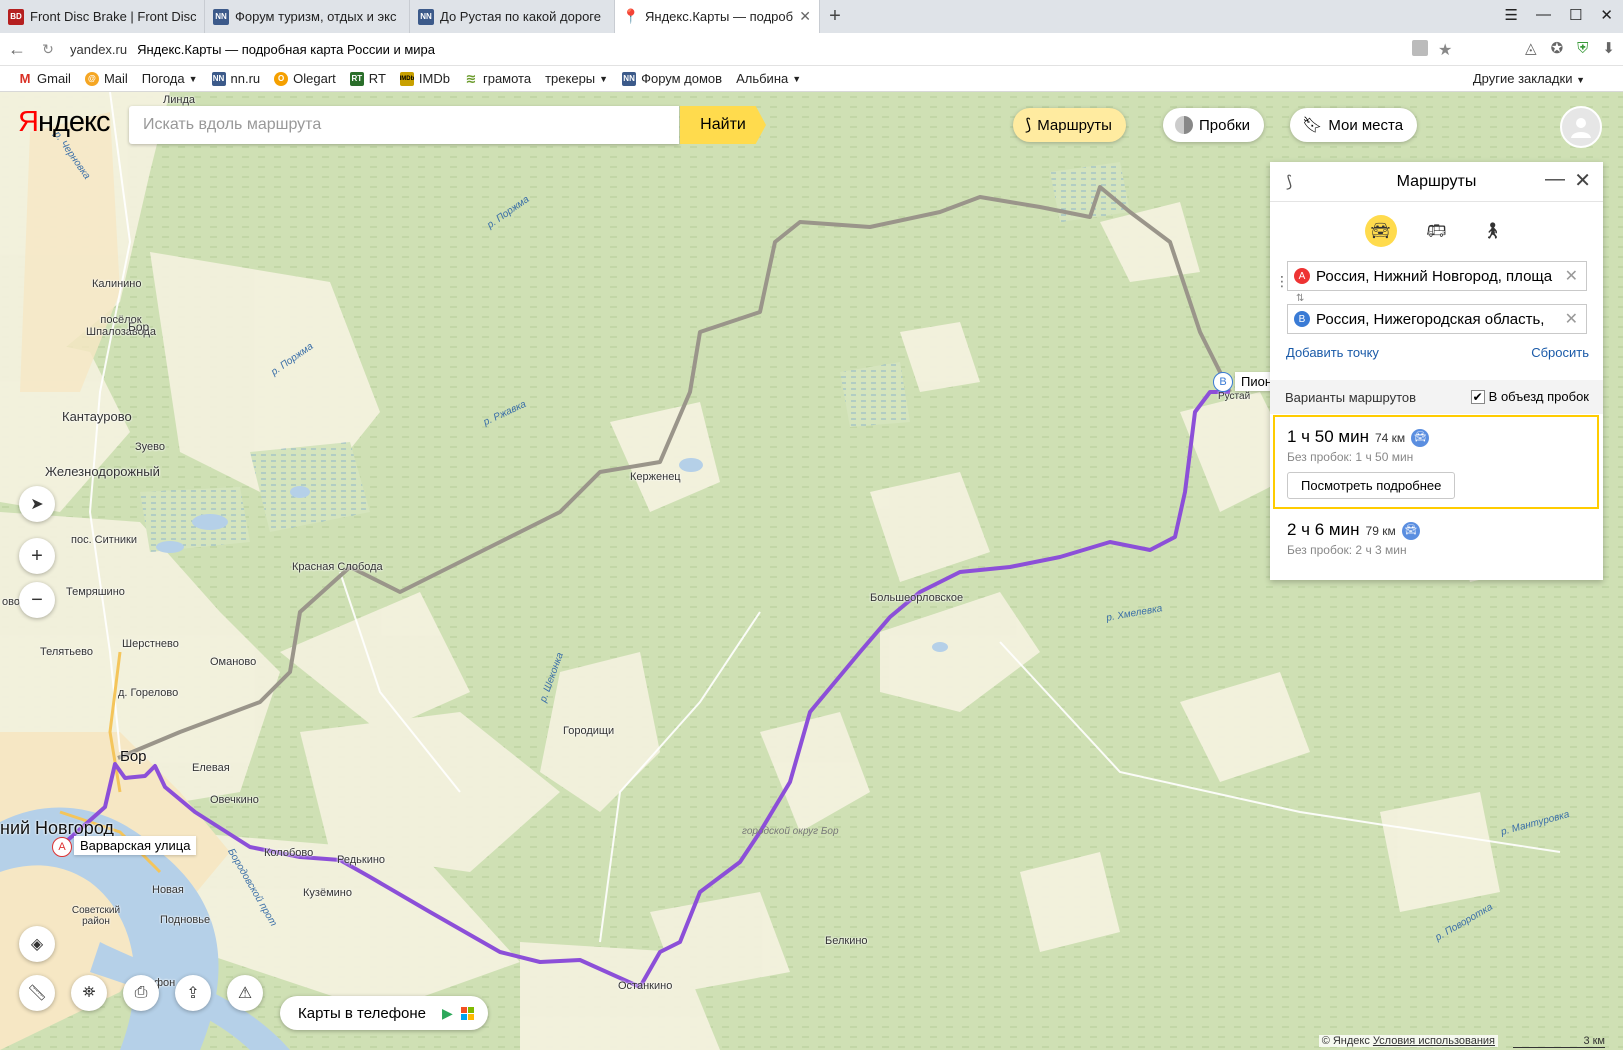 This screenshot has width=1623, height=1050. I want to click on bookmark-label: nn.ru, so click(245, 78).